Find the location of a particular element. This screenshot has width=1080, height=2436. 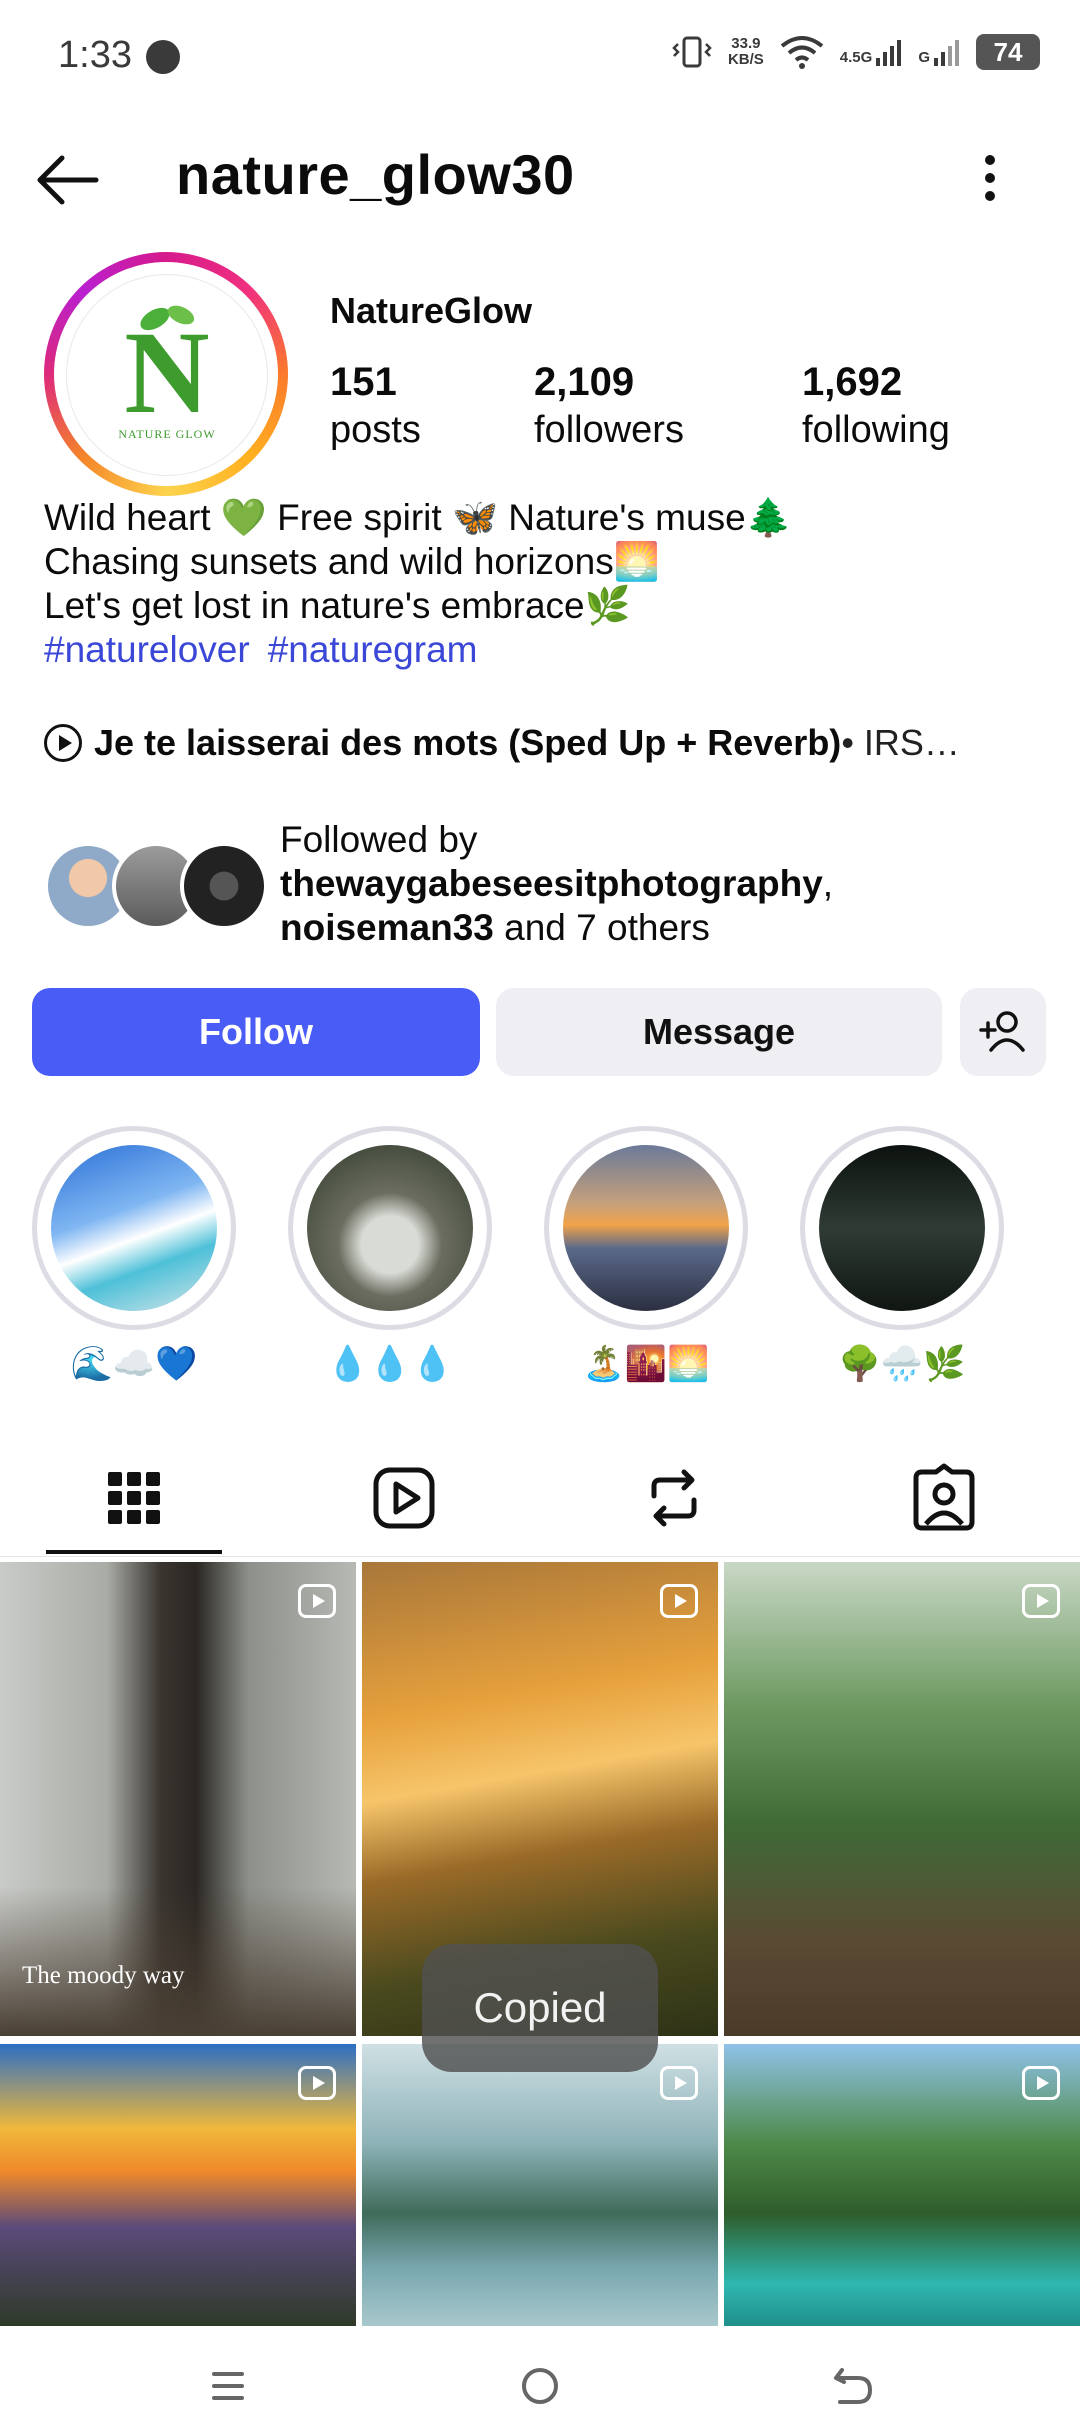

stat-followers: 2,109 followers is located at coordinates (609, 406).